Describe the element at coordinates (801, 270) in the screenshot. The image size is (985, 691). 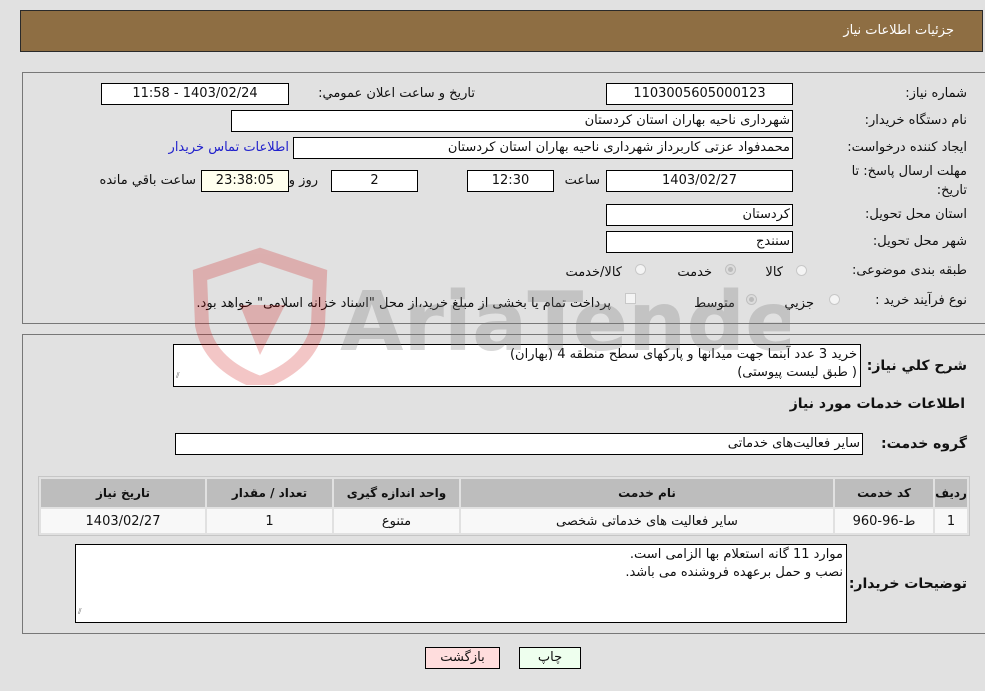
I see `category-goods-radio` at that location.